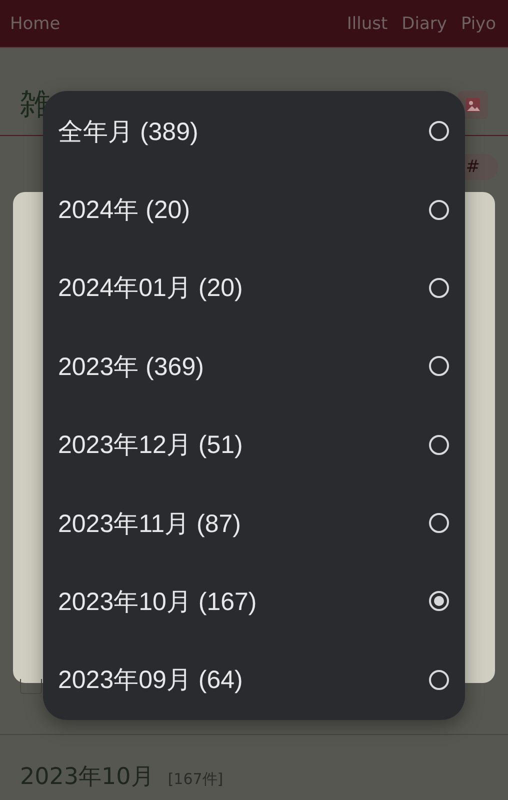 Image resolution: width=508 pixels, height=800 pixels. Describe the element at coordinates (254, 445) in the screenshot. I see `month-option: 2023年12月 (51)` at that location.